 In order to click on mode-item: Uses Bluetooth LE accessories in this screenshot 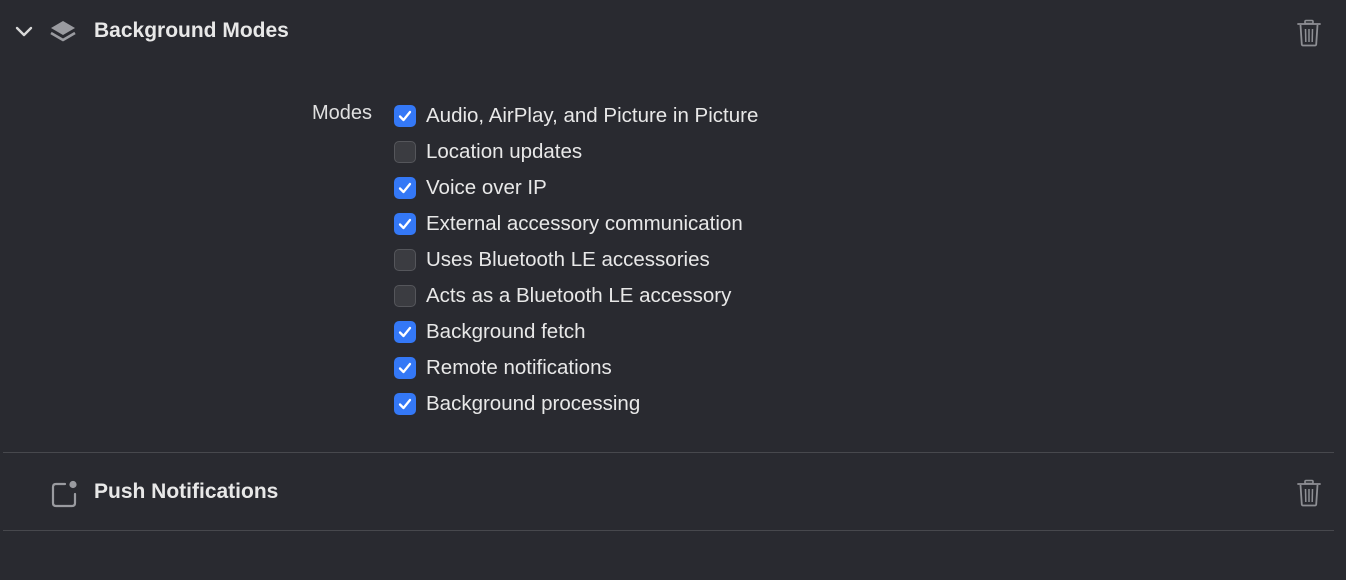, I will do `click(576, 260)`.